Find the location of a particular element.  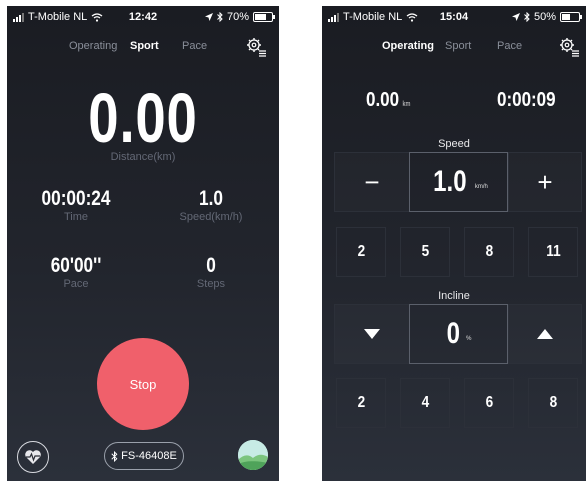

time-stat: 00:00:24 Time is located at coordinates (76, 205).